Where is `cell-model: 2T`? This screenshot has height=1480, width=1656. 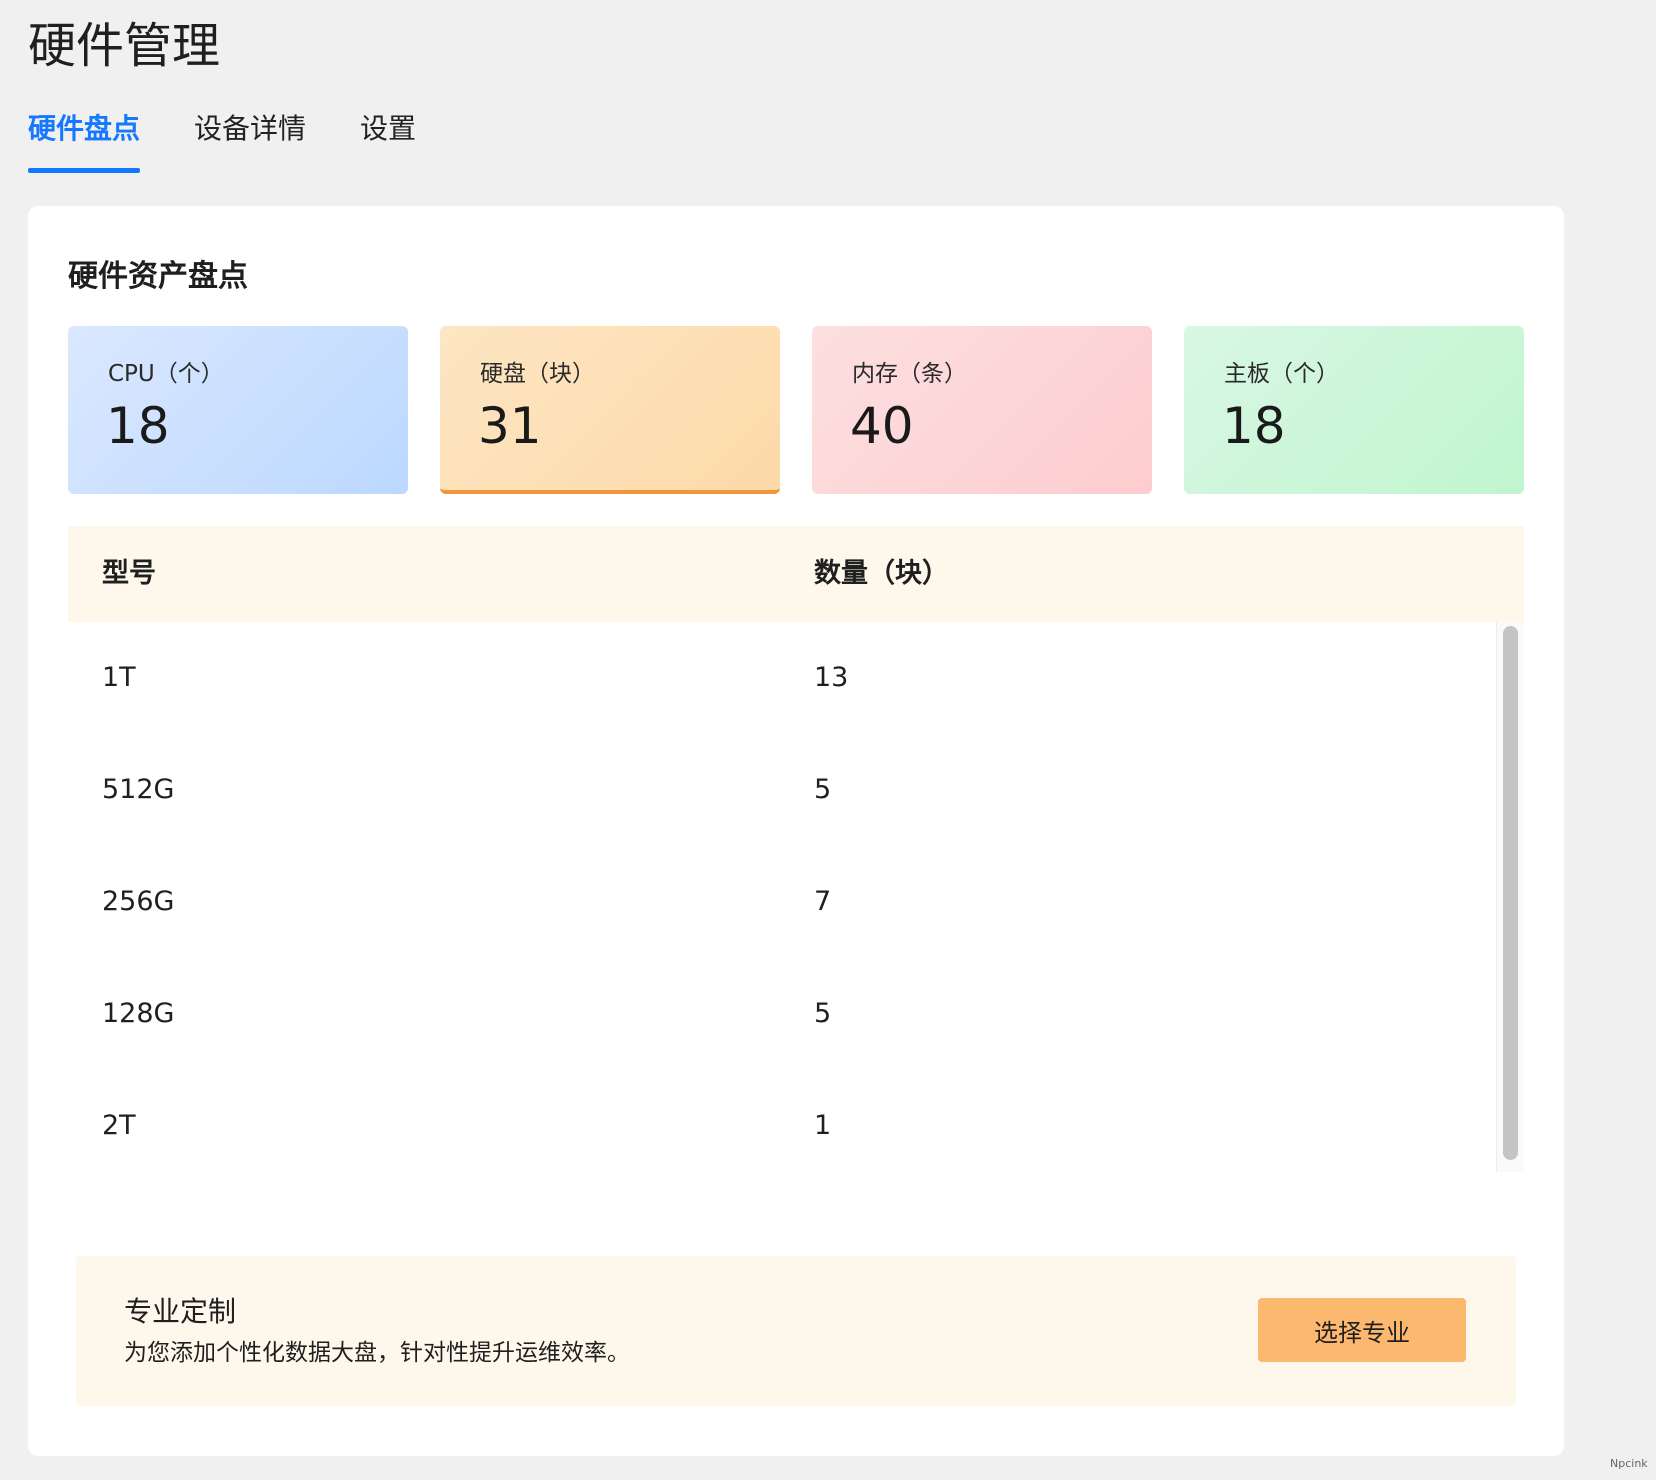 cell-model: 2T is located at coordinates (119, 1125).